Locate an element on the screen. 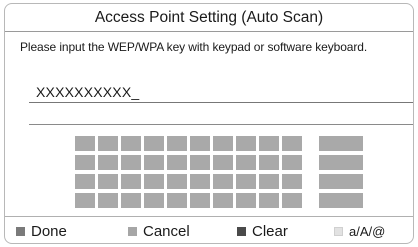 The image size is (418, 247). clear-label: Clear is located at coordinates (270, 231).